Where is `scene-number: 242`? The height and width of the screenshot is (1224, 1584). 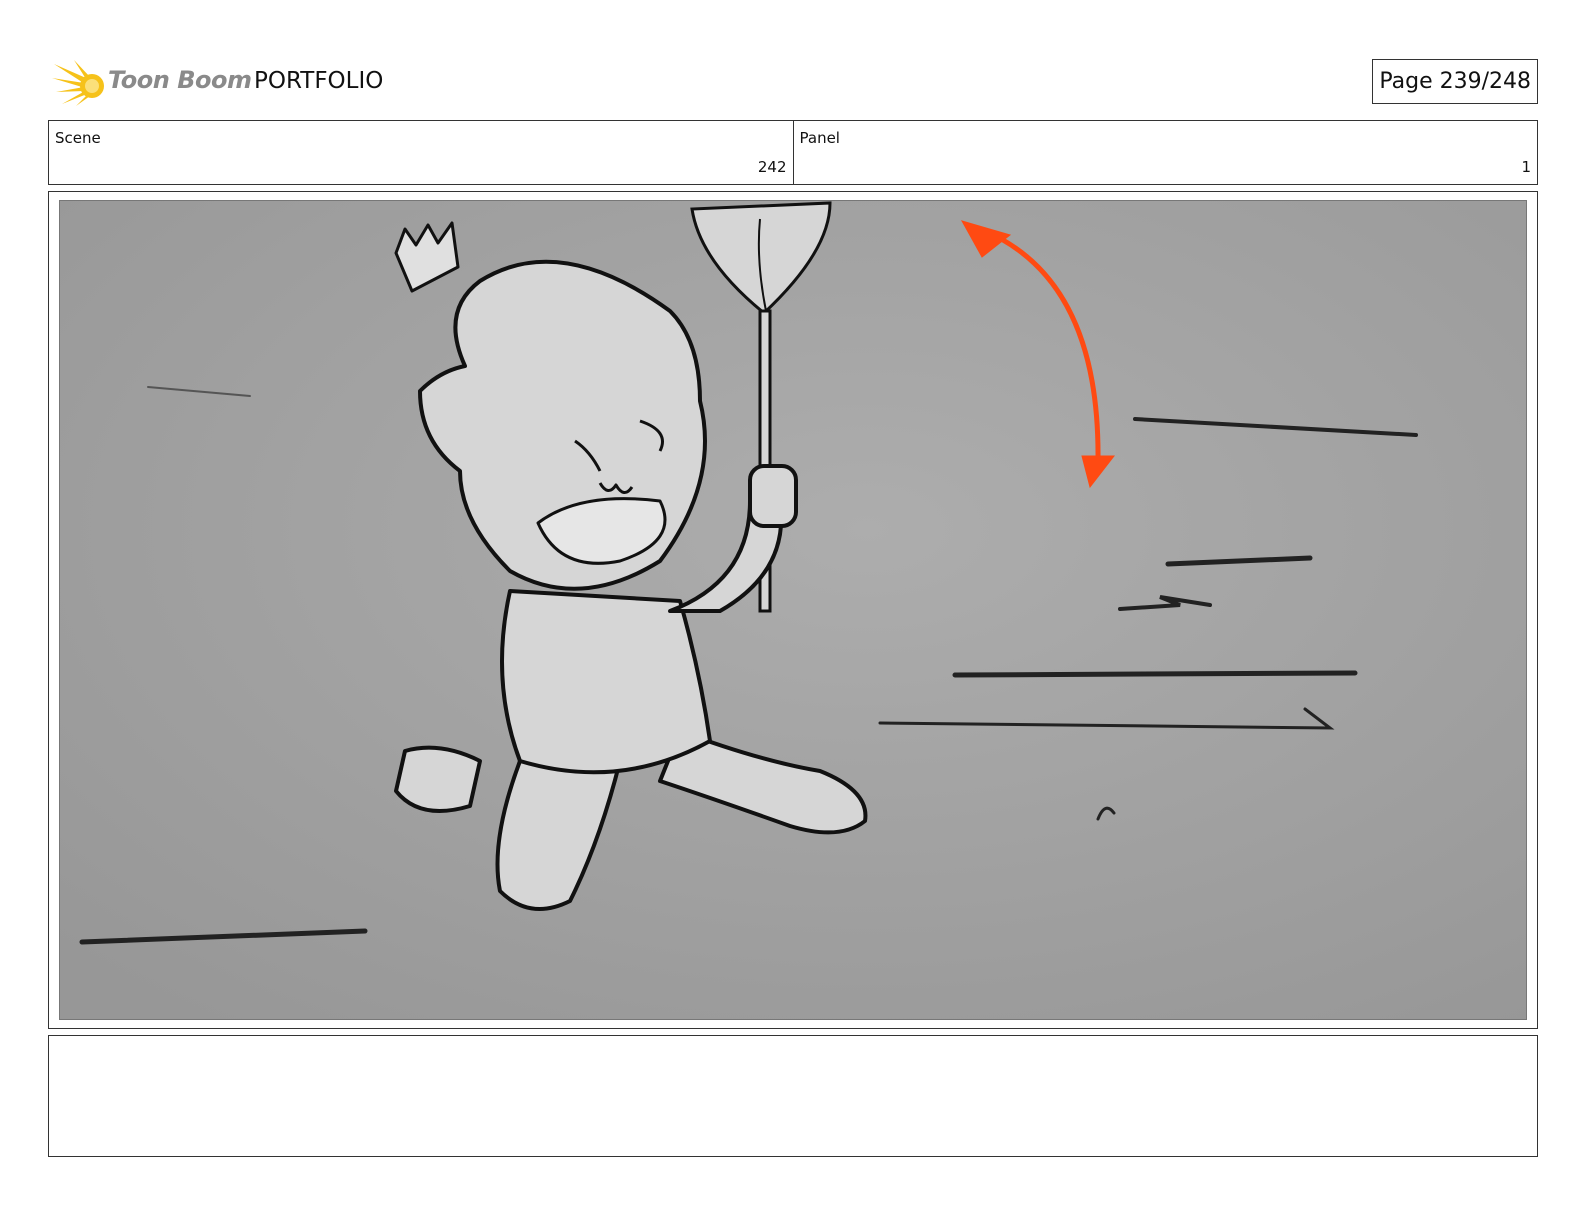 scene-number: 242 is located at coordinates (772, 167).